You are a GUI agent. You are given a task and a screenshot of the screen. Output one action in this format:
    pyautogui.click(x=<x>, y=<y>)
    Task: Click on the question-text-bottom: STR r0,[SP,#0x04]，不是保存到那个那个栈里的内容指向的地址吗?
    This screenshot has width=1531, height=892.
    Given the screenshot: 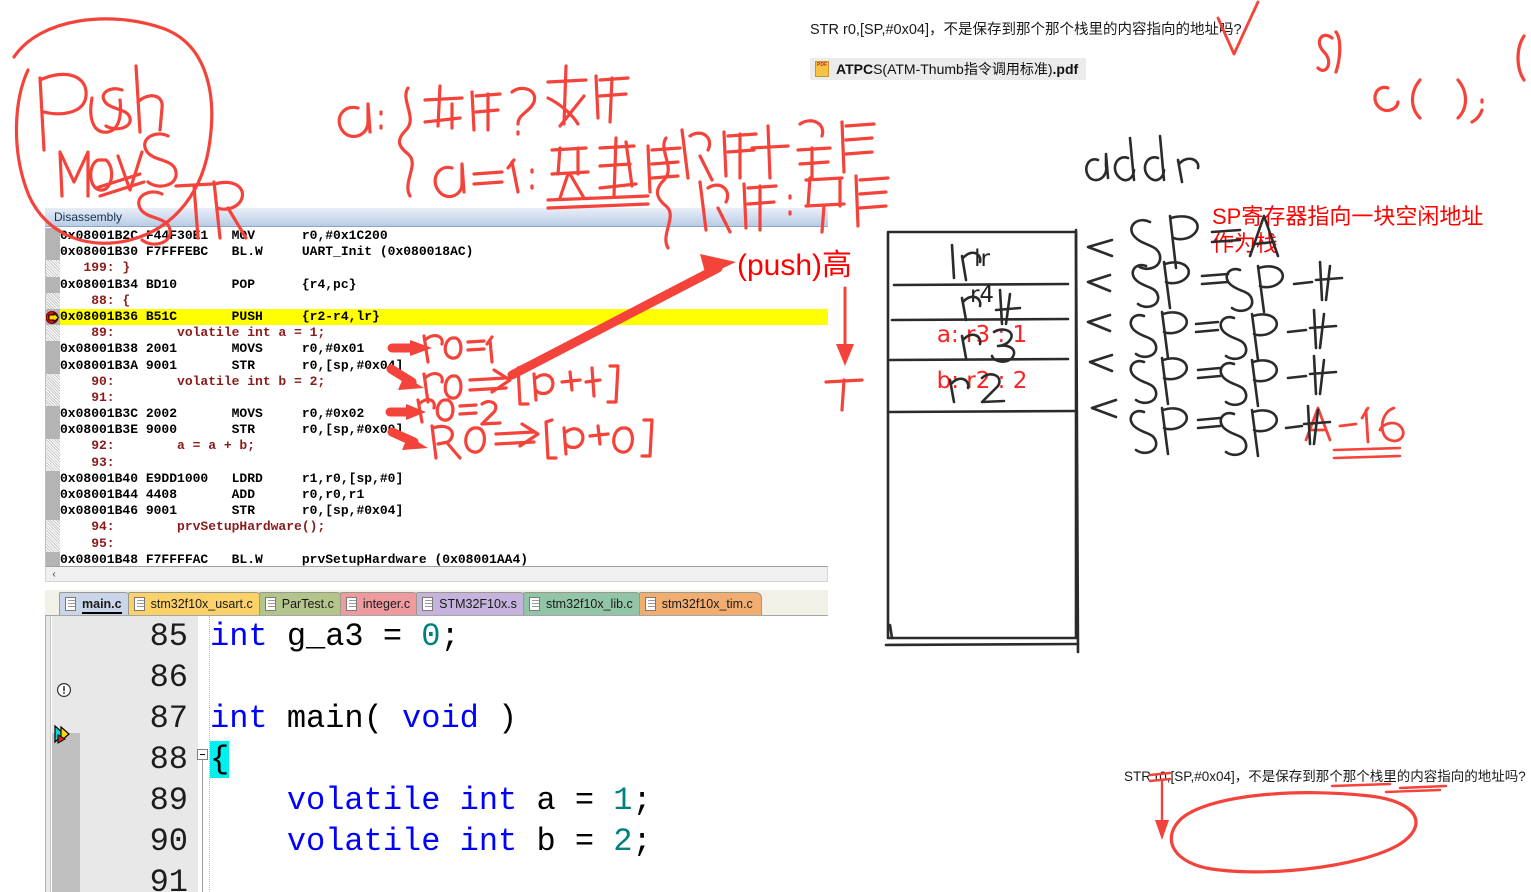 What is the action you would take?
    pyautogui.click(x=1325, y=776)
    